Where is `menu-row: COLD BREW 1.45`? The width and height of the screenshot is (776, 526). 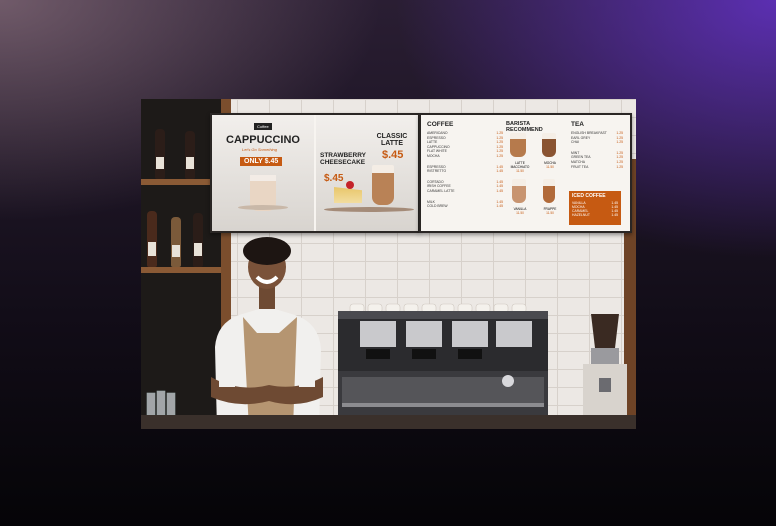 menu-row: COLD BREW 1.45 is located at coordinates (465, 206).